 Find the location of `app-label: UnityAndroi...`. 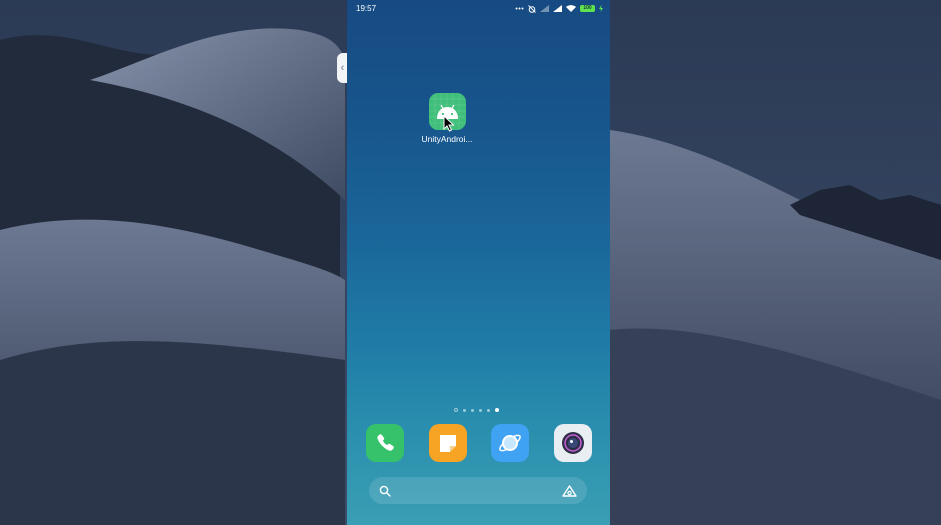

app-label: UnityAndroi... is located at coordinates (447, 139).